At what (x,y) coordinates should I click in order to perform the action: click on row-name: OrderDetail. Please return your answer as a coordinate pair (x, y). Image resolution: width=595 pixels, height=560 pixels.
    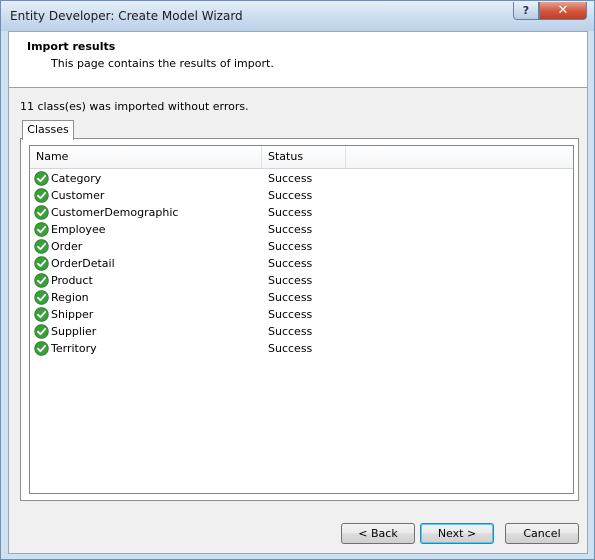
    Looking at the image, I should click on (83, 263).